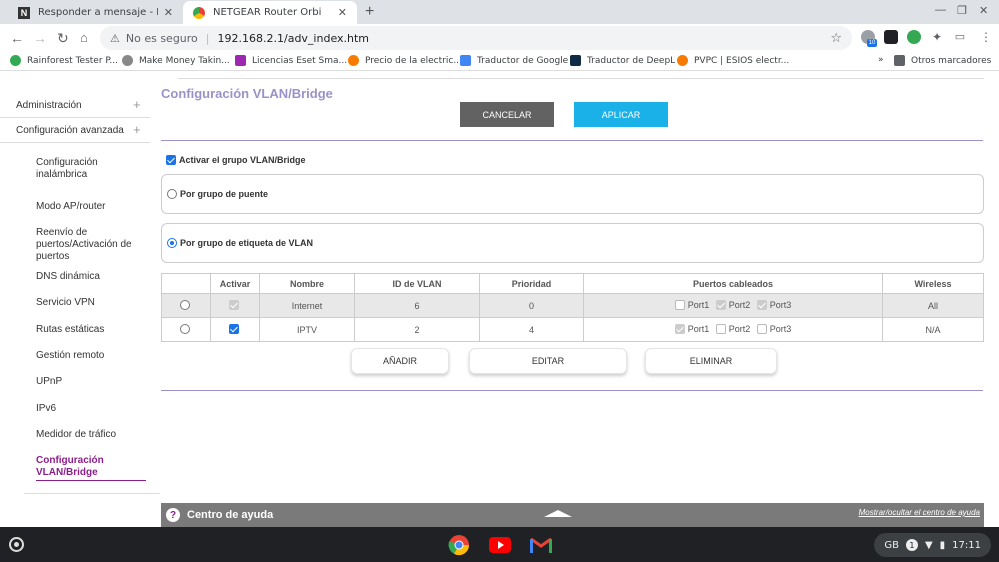 Image resolution: width=999 pixels, height=562 pixels. What do you see at coordinates (91, 356) in the screenshot?
I see `sidebar-item-gestion-remoto: Gestión remoto` at bounding box center [91, 356].